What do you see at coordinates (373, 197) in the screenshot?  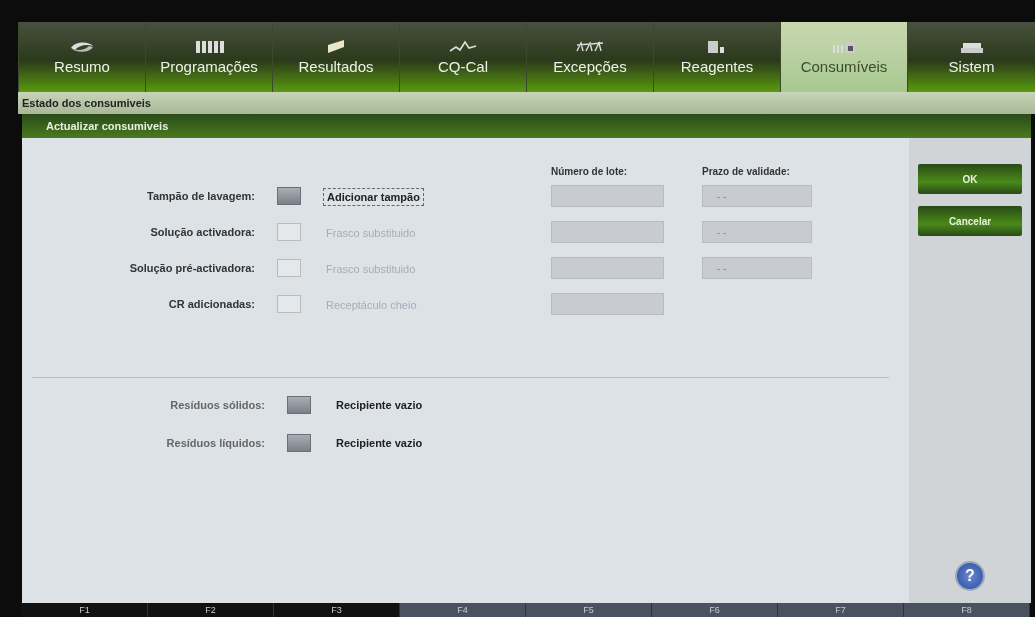 I see `checkbox-label: Adicionar tampão` at bounding box center [373, 197].